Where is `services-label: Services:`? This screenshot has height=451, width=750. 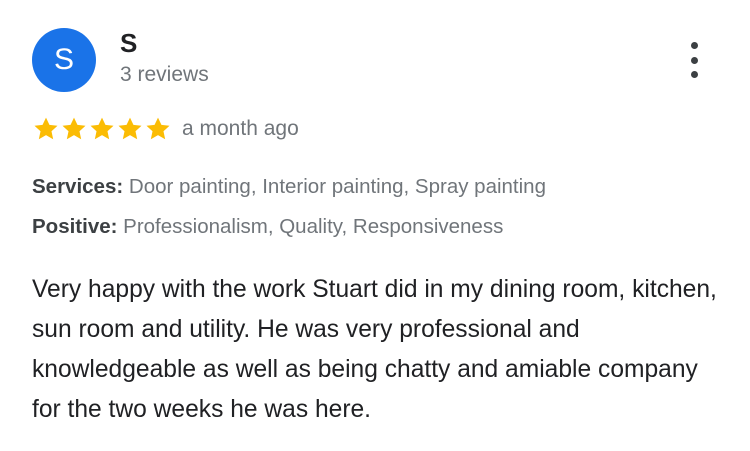
services-label: Services: is located at coordinates (78, 186).